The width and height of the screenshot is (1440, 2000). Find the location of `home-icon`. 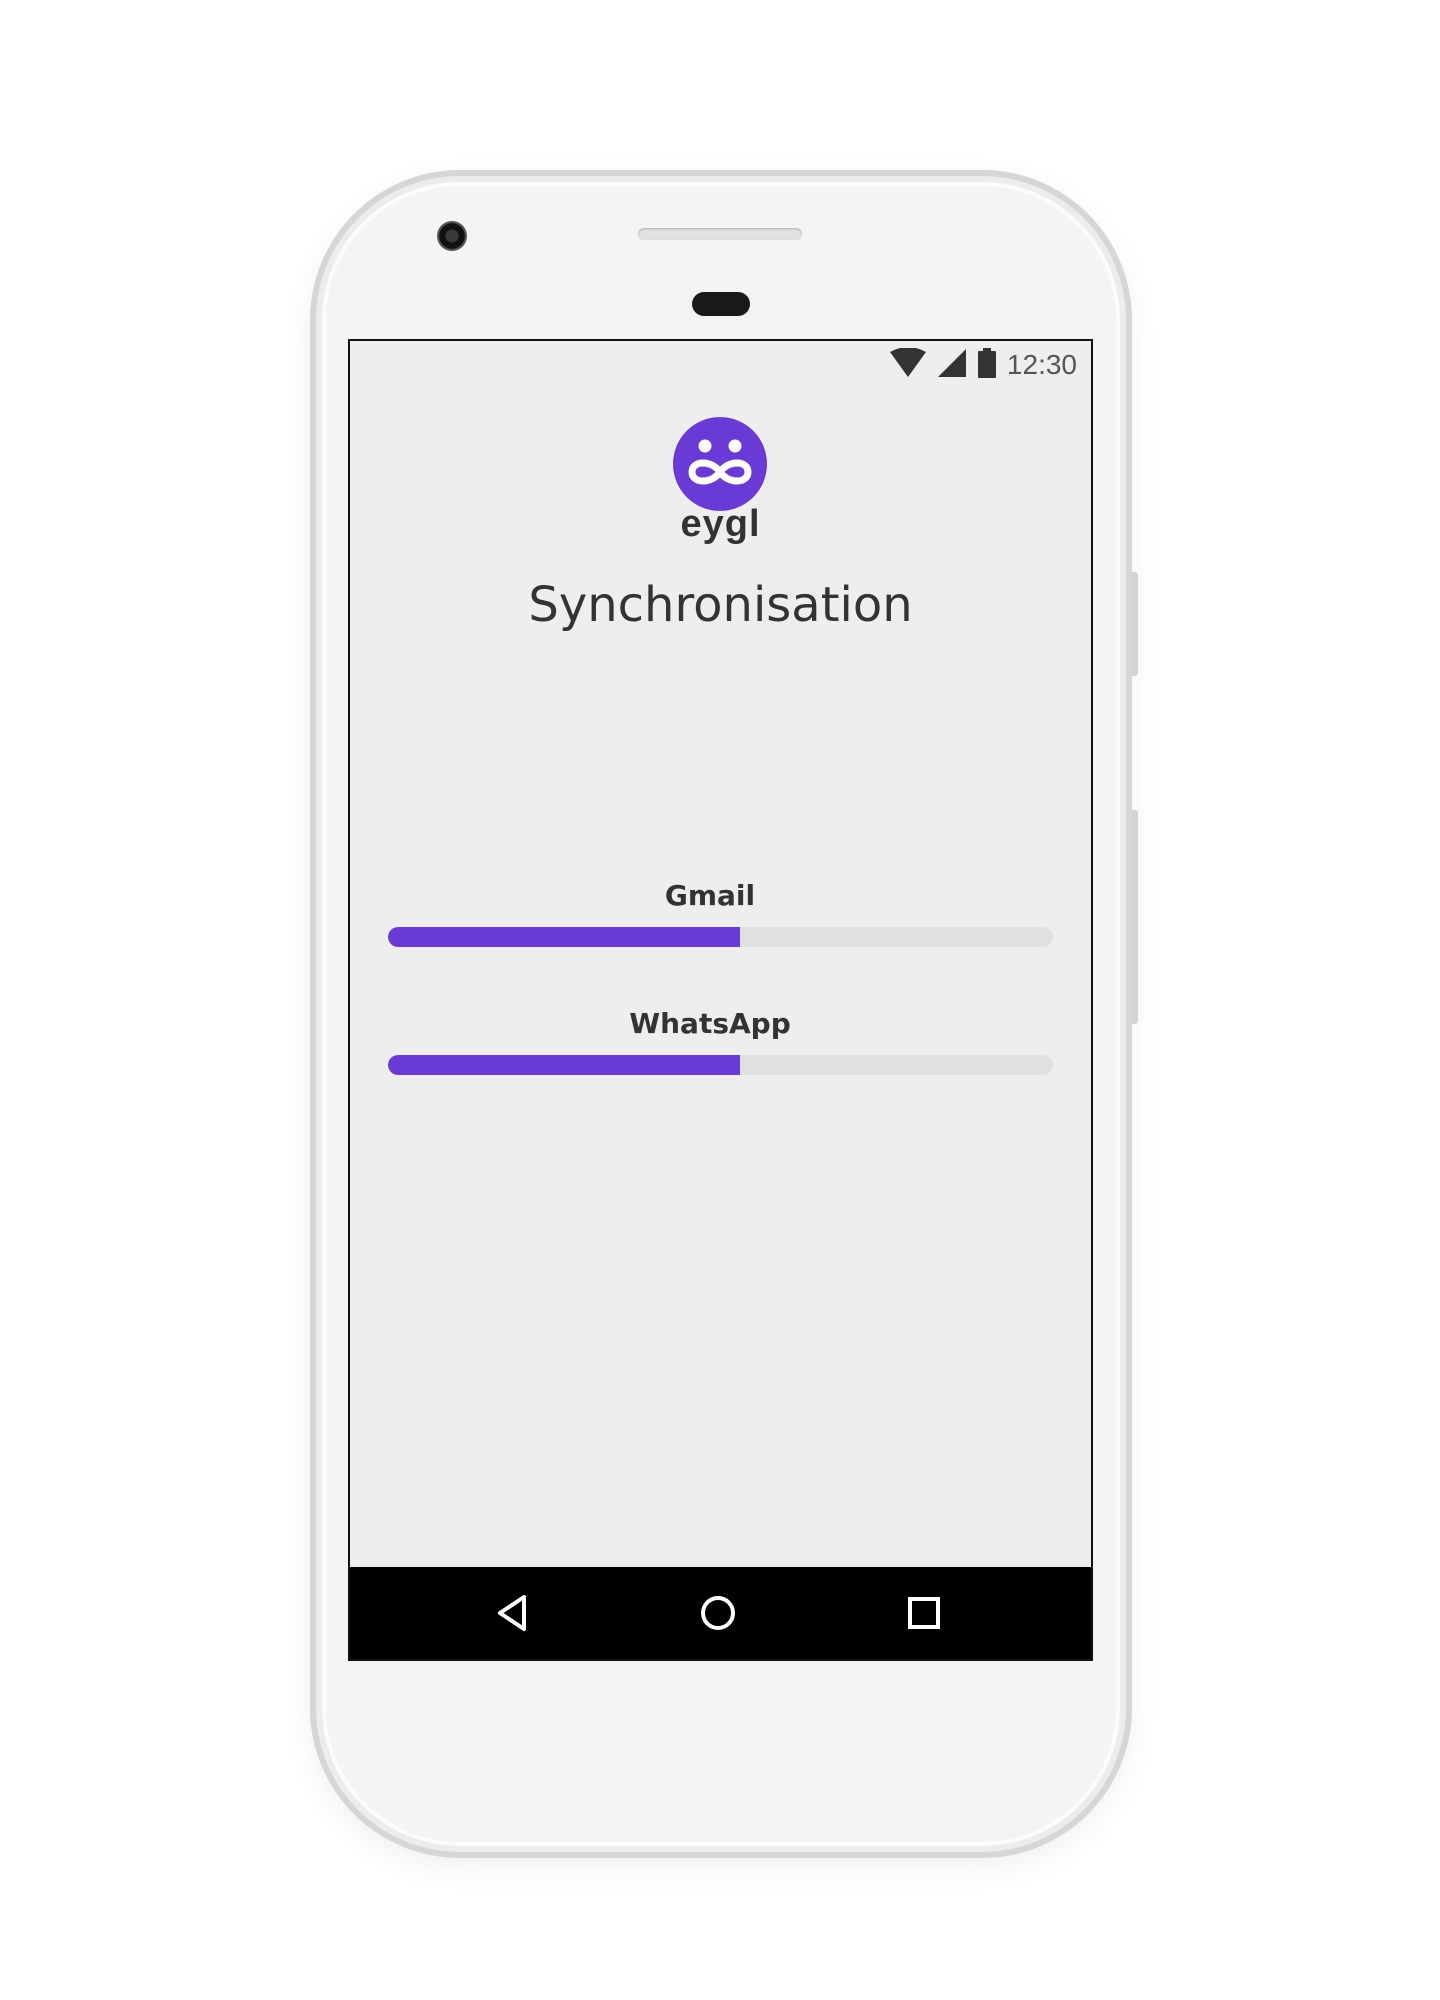

home-icon is located at coordinates (718, 1613).